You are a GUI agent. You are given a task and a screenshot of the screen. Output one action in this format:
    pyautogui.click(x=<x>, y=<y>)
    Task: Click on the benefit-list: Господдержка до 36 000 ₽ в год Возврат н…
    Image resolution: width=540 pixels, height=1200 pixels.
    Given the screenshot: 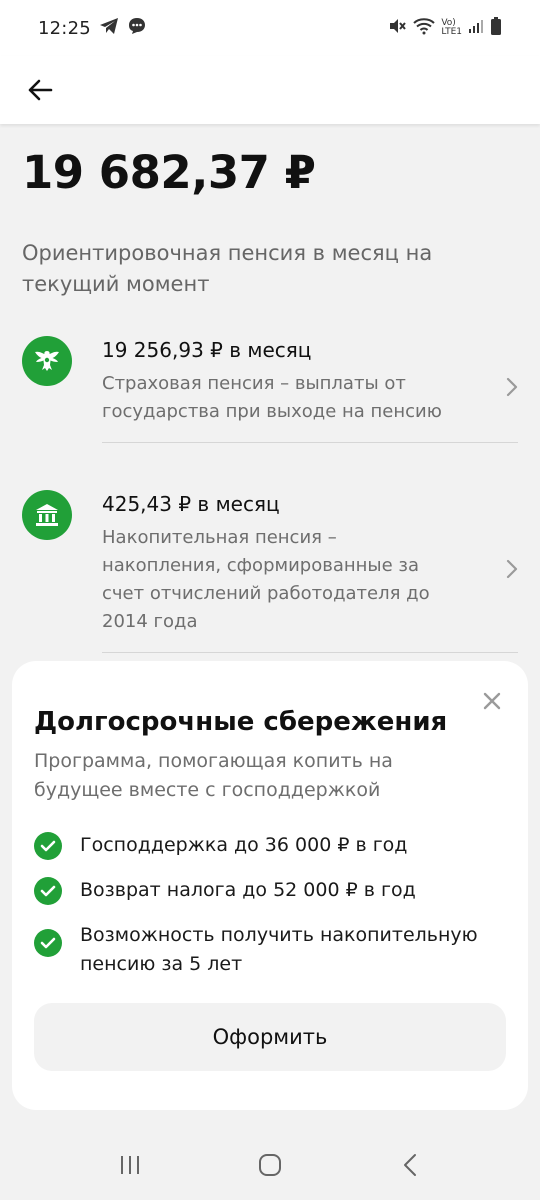 What is the action you would take?
    pyautogui.click(x=270, y=905)
    